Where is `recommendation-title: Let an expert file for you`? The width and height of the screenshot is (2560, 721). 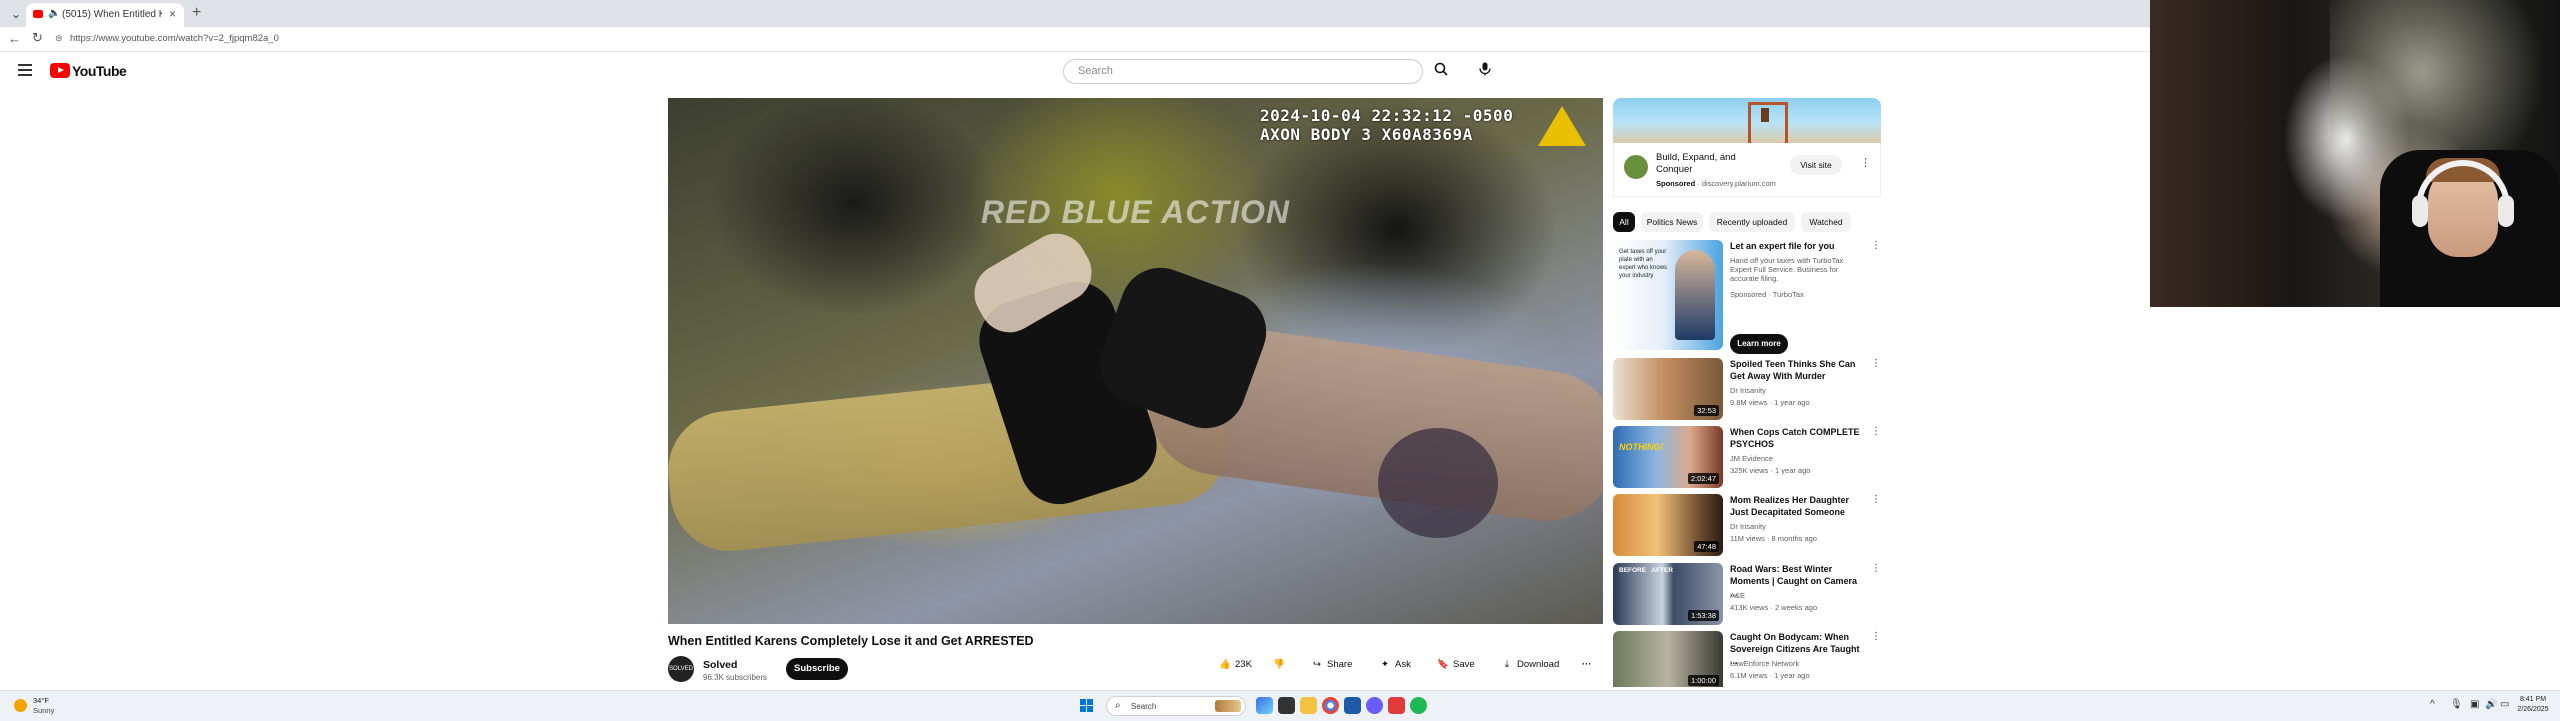
recommendation-title: Let an expert file for you is located at coordinates (1797, 246).